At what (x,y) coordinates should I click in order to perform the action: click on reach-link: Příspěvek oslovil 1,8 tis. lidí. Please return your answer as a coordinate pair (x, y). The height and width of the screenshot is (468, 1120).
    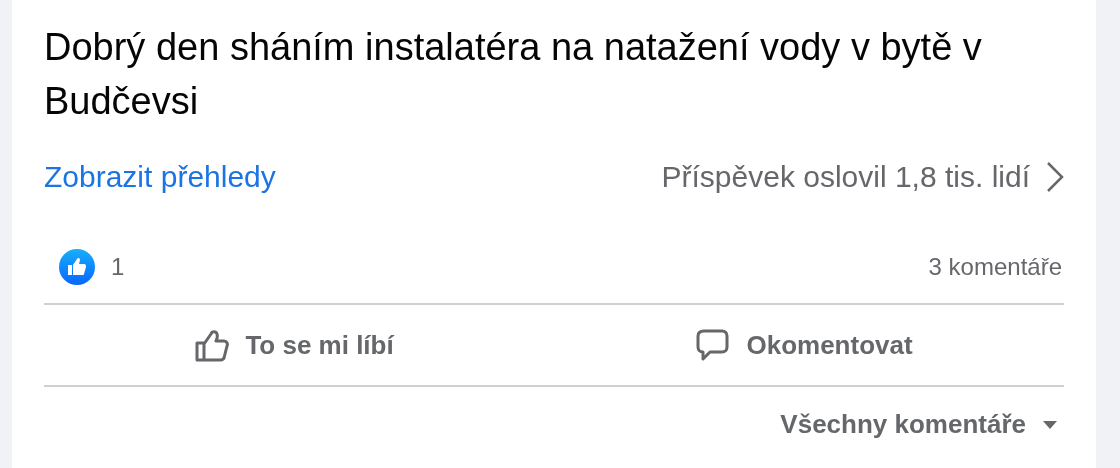
    Looking at the image, I should click on (862, 176).